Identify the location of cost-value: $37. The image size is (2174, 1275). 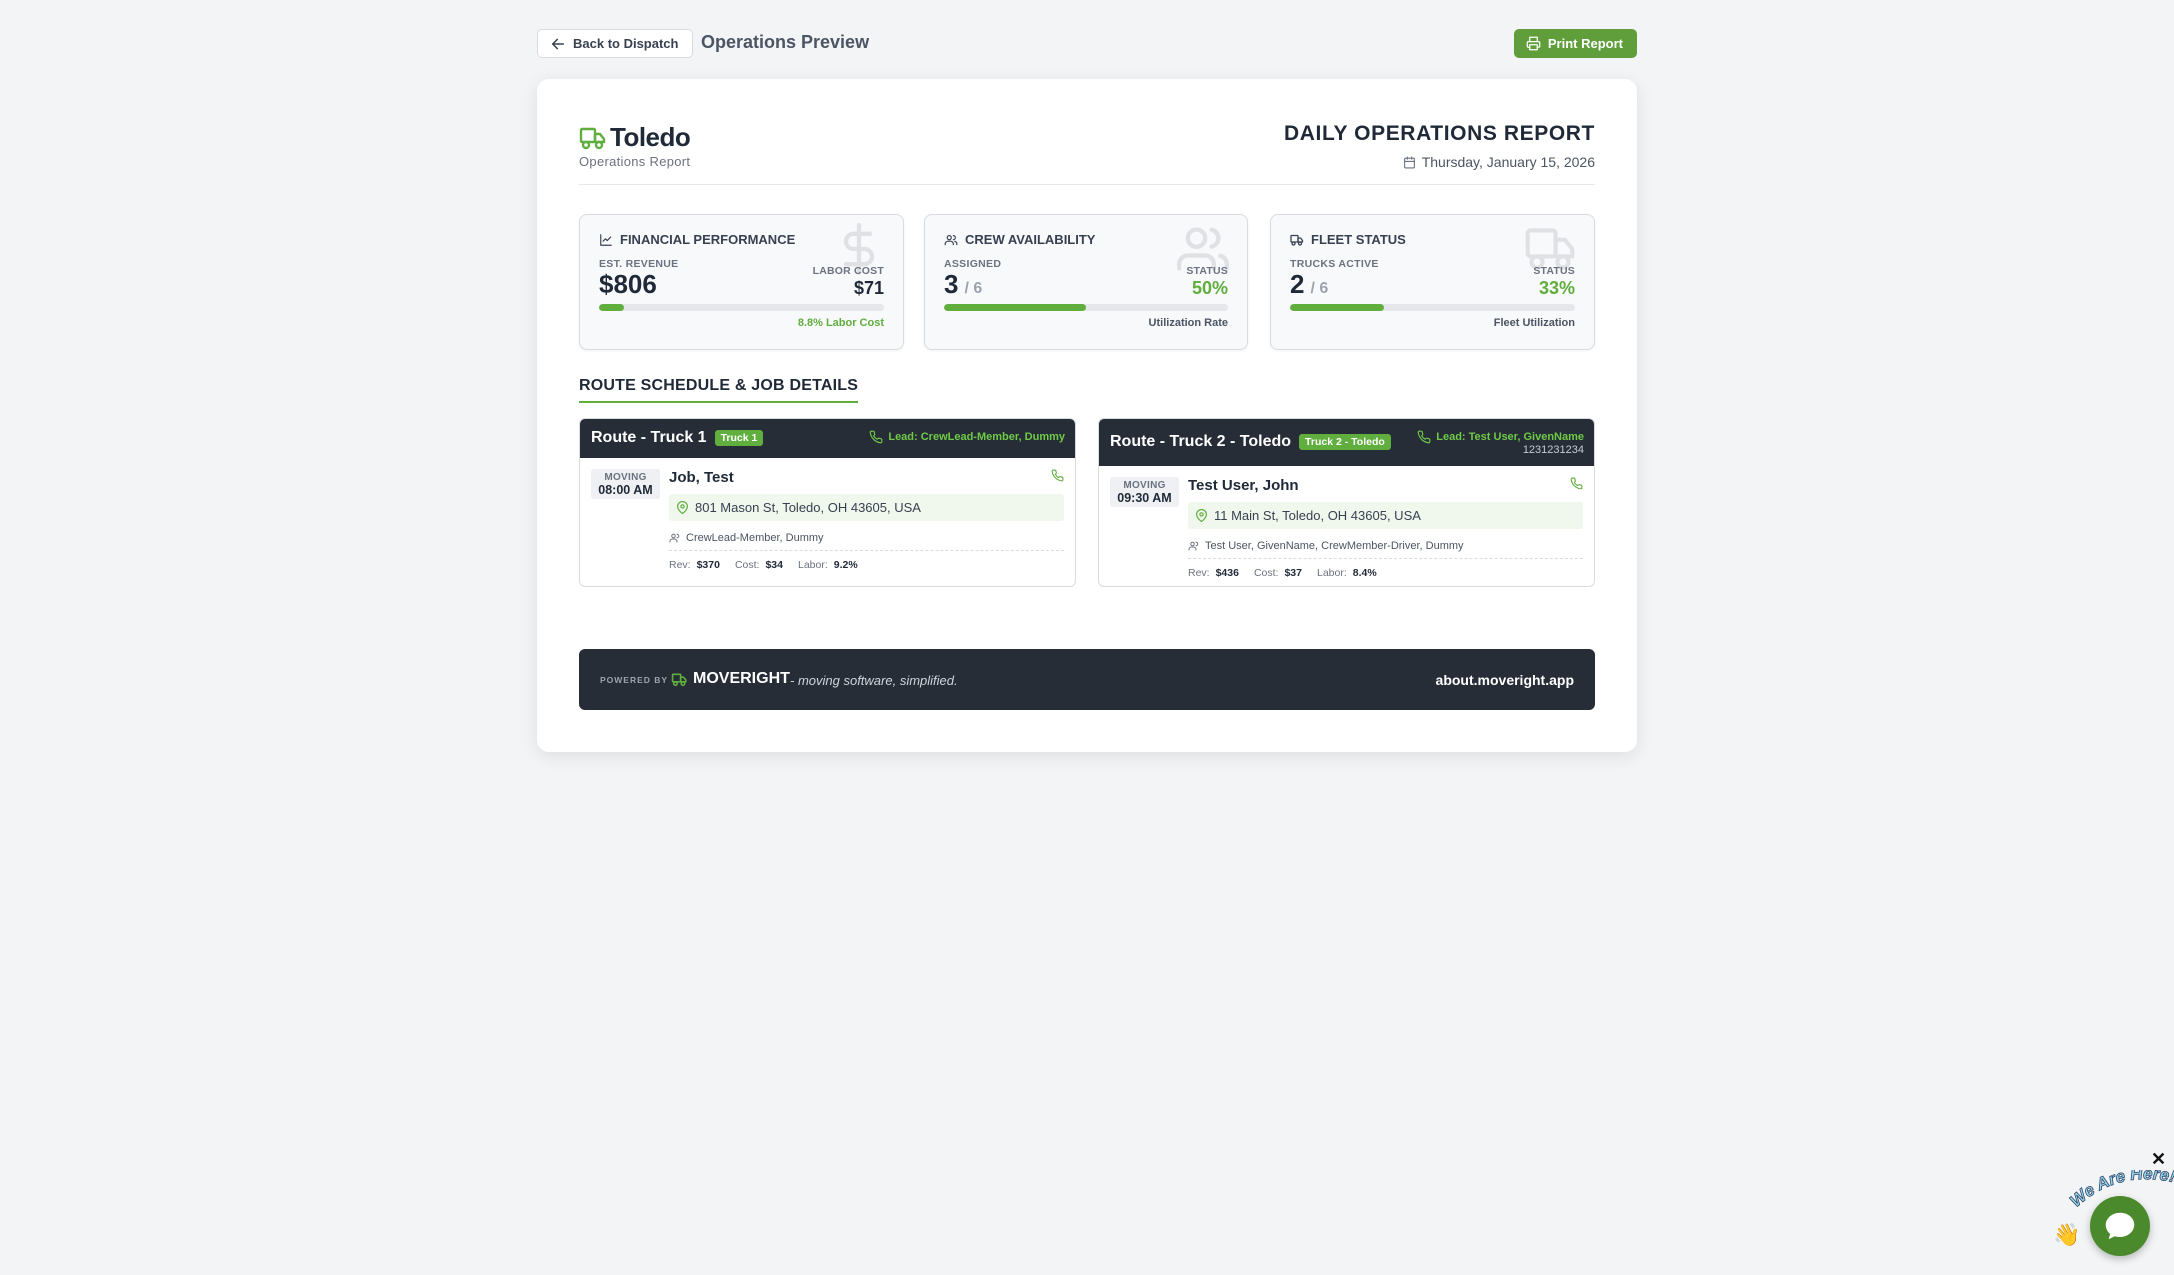
(1293, 573).